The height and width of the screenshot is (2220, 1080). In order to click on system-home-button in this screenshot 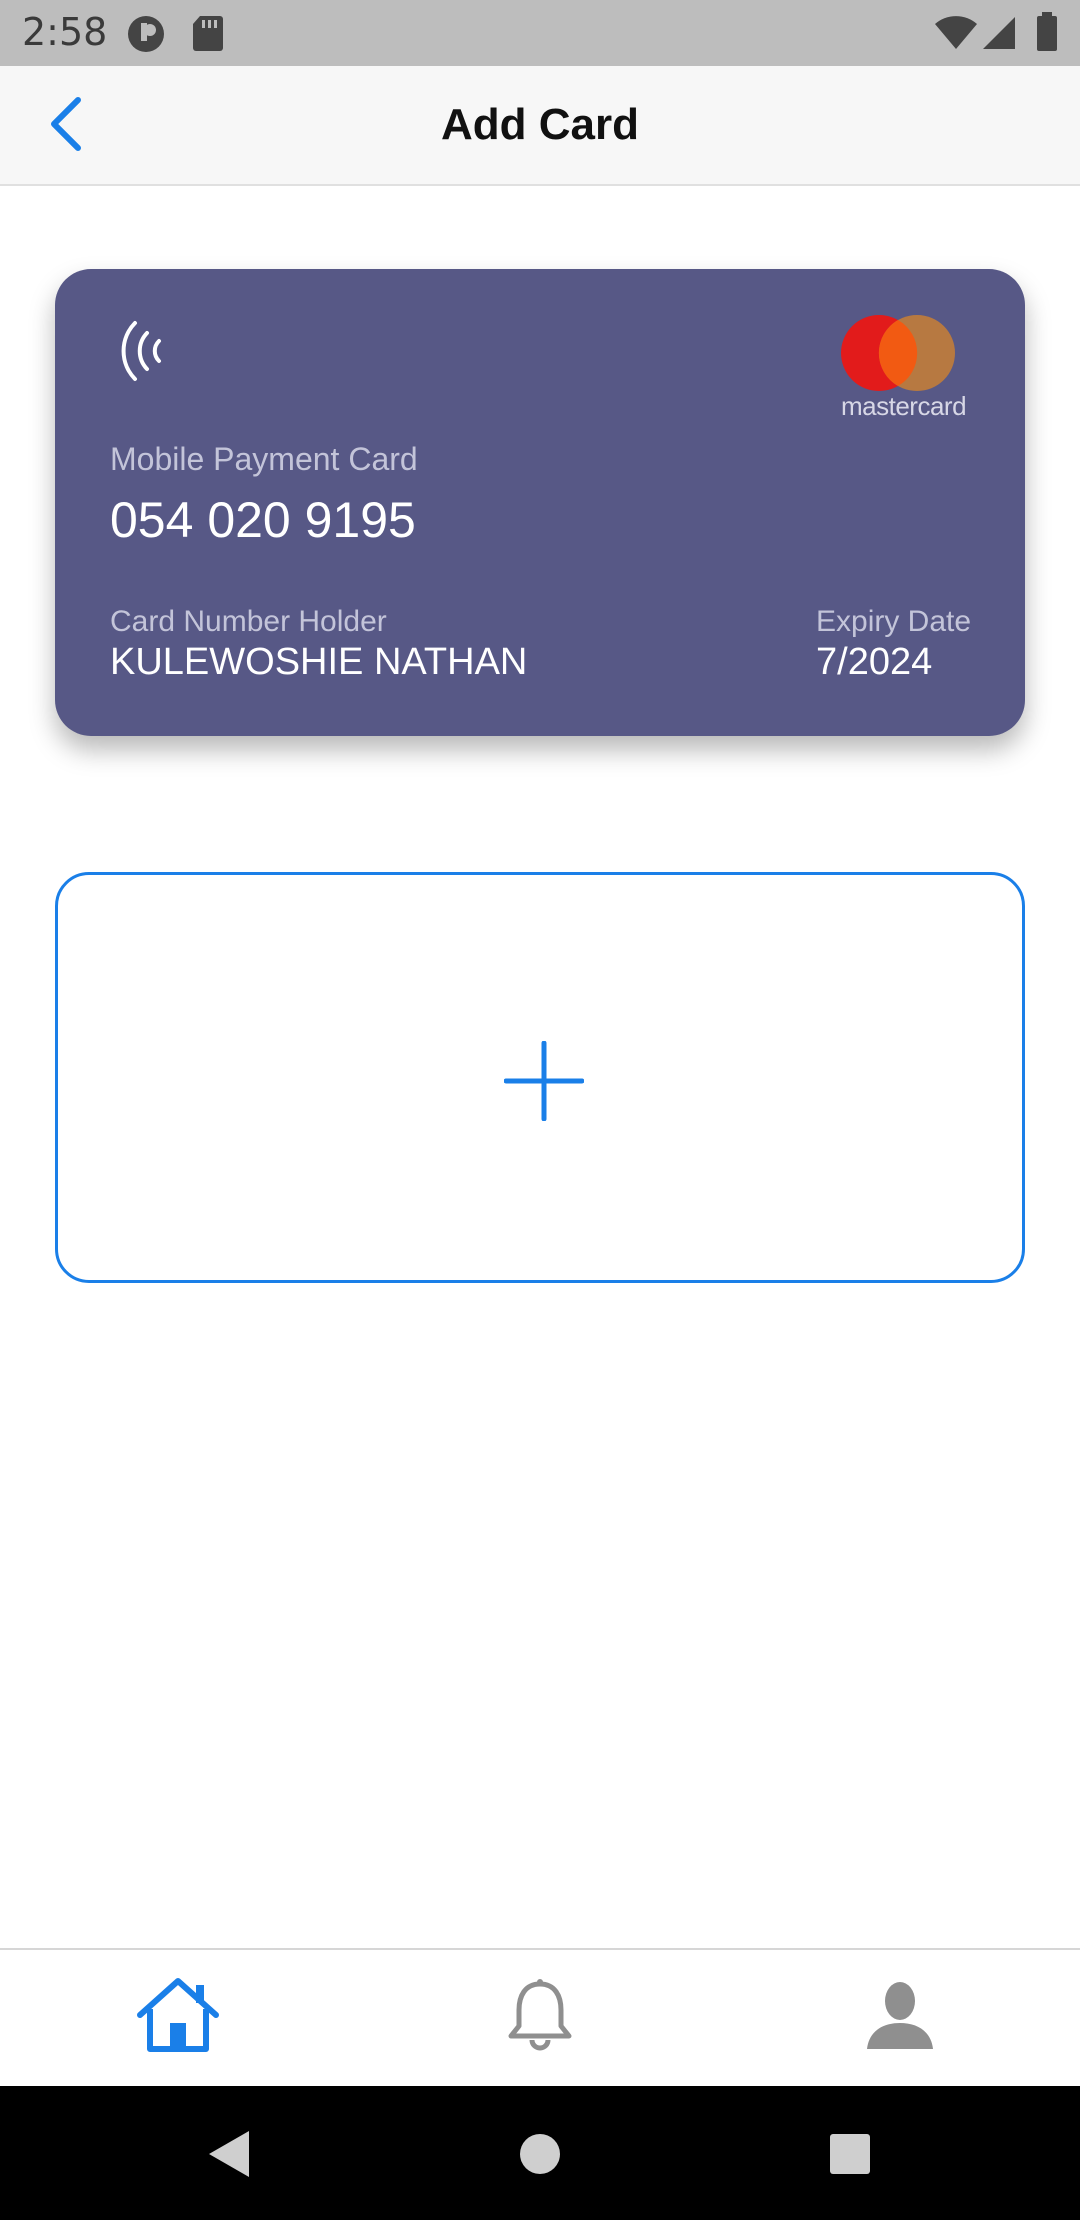, I will do `click(540, 2156)`.